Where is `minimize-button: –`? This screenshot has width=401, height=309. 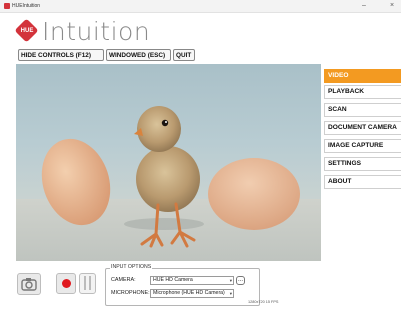
minimize-button: – is located at coordinates (364, 6).